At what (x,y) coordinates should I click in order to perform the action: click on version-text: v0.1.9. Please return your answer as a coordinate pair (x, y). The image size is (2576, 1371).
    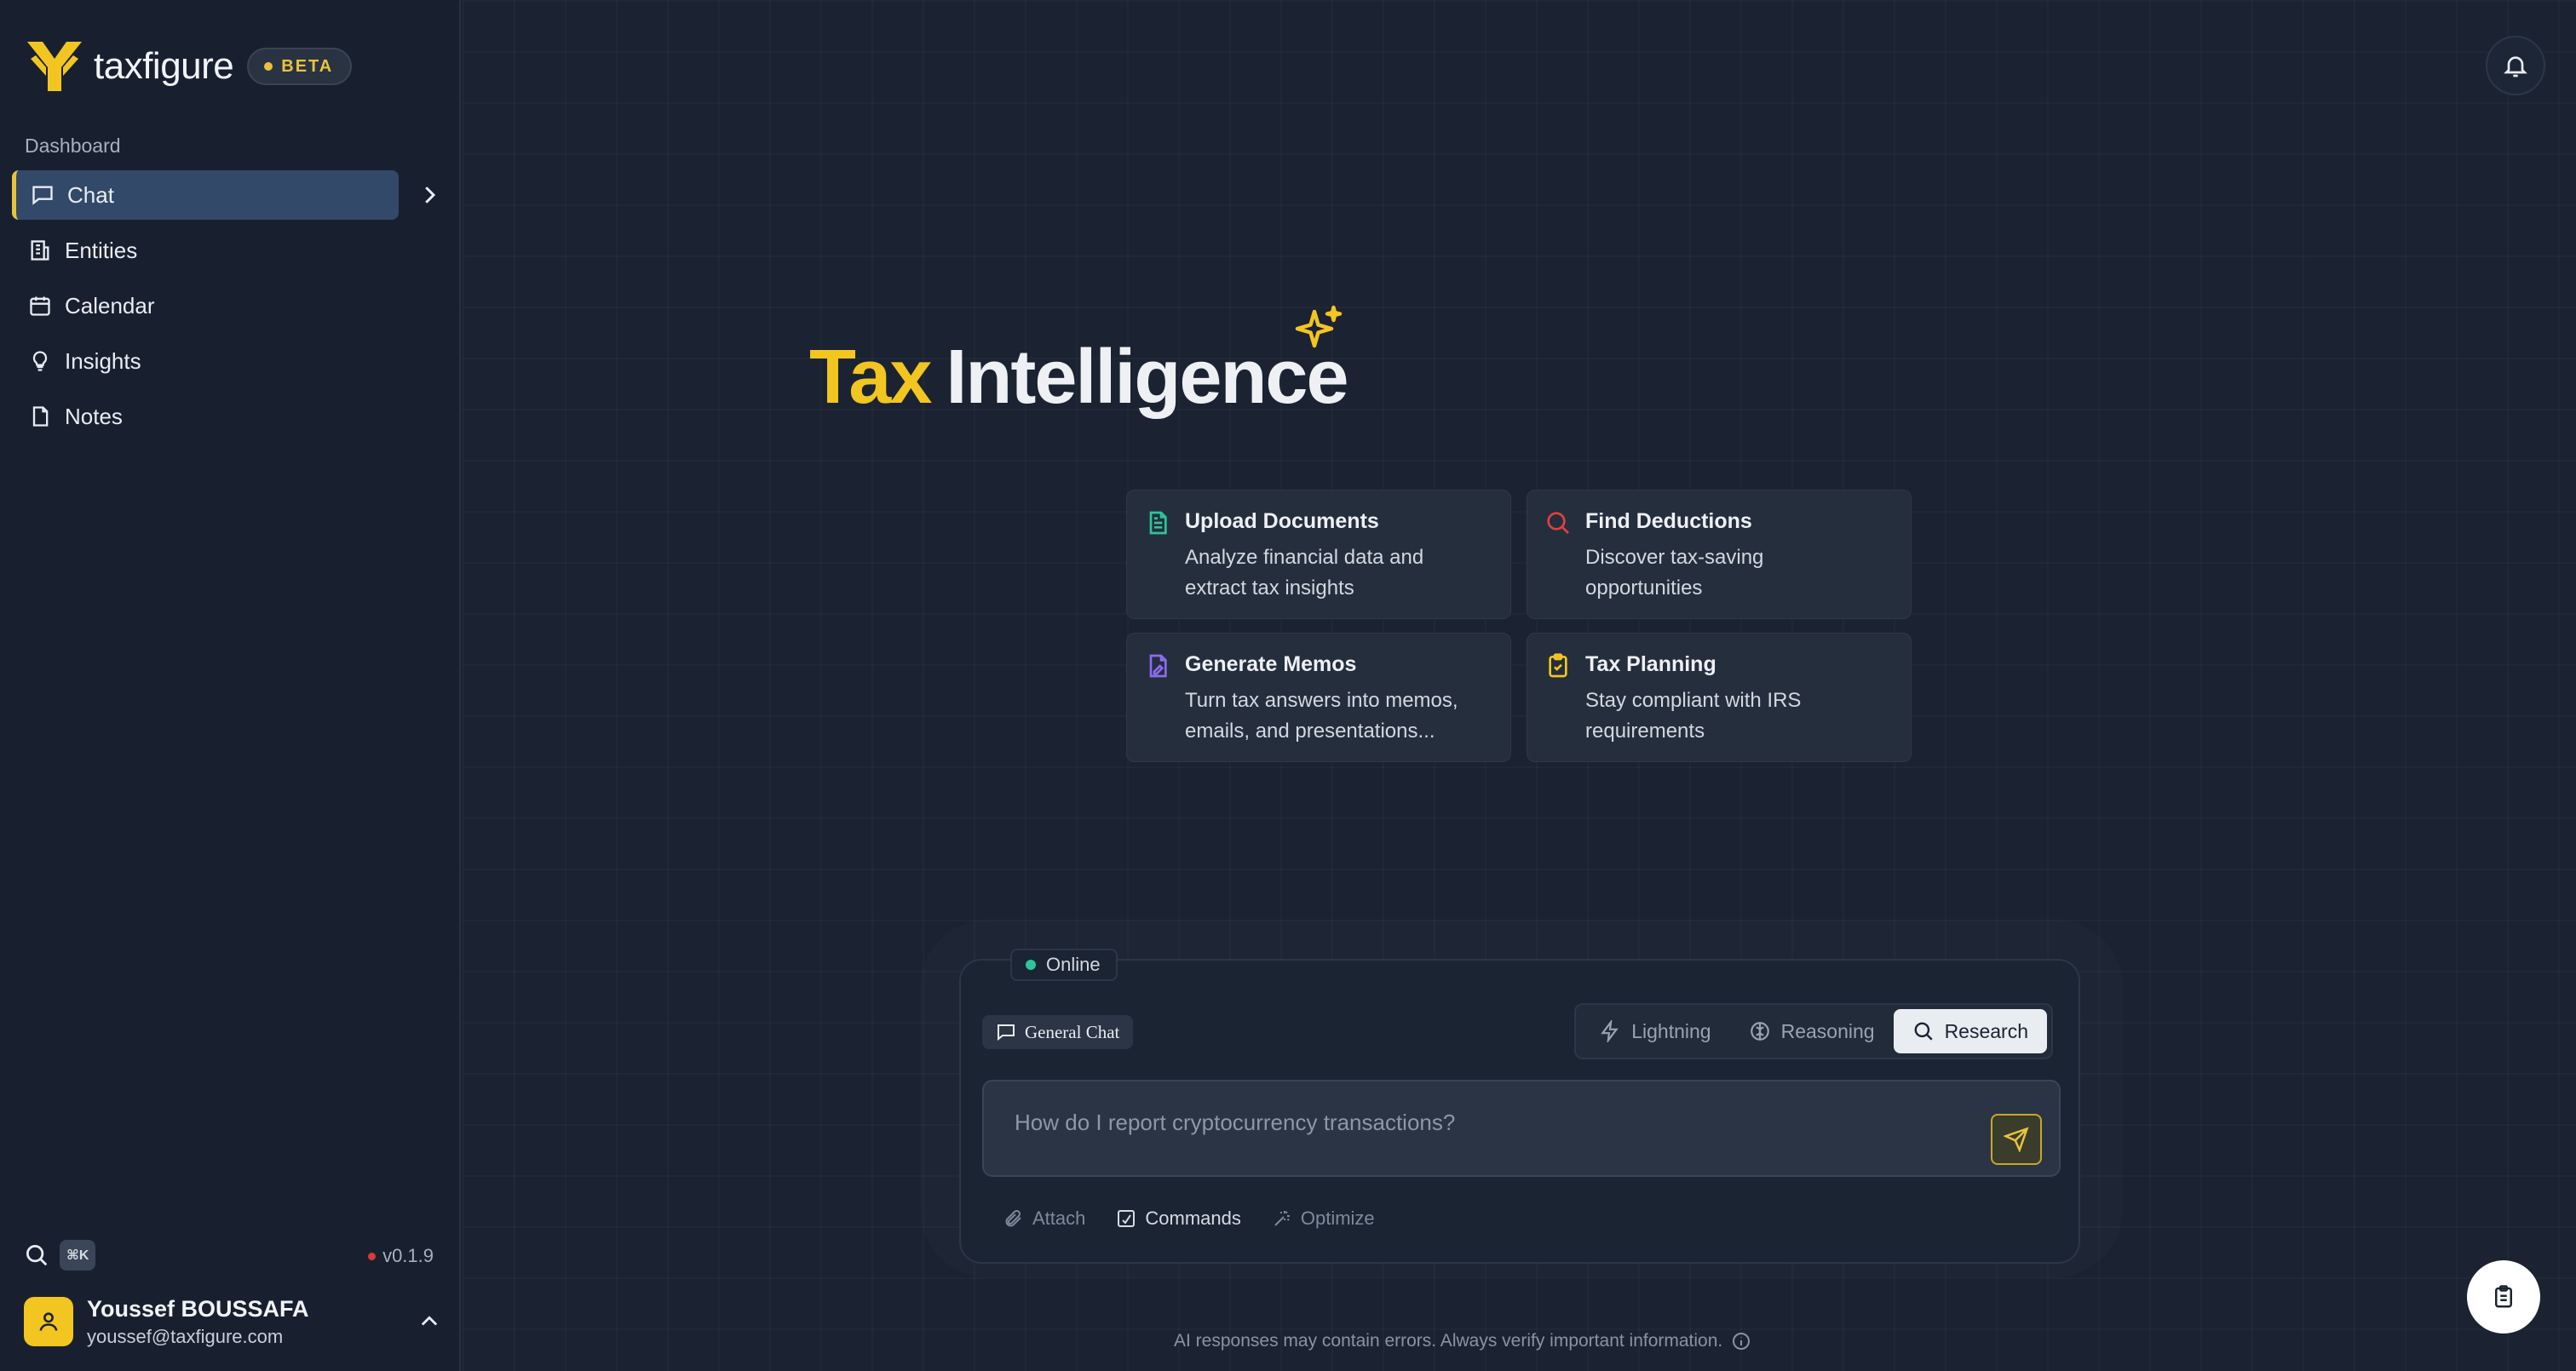
    Looking at the image, I should click on (408, 1255).